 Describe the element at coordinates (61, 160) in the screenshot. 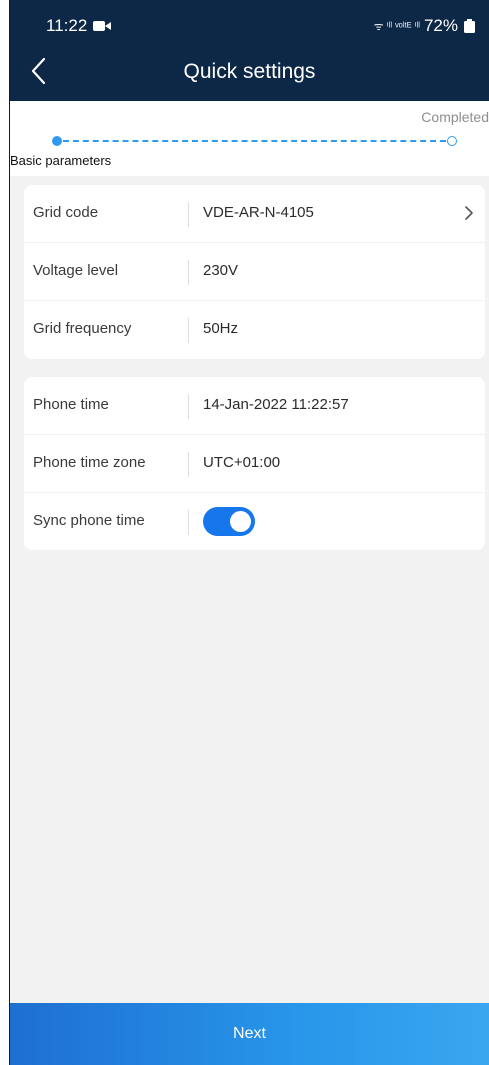

I see `step-current-label: Basic parameters` at that location.